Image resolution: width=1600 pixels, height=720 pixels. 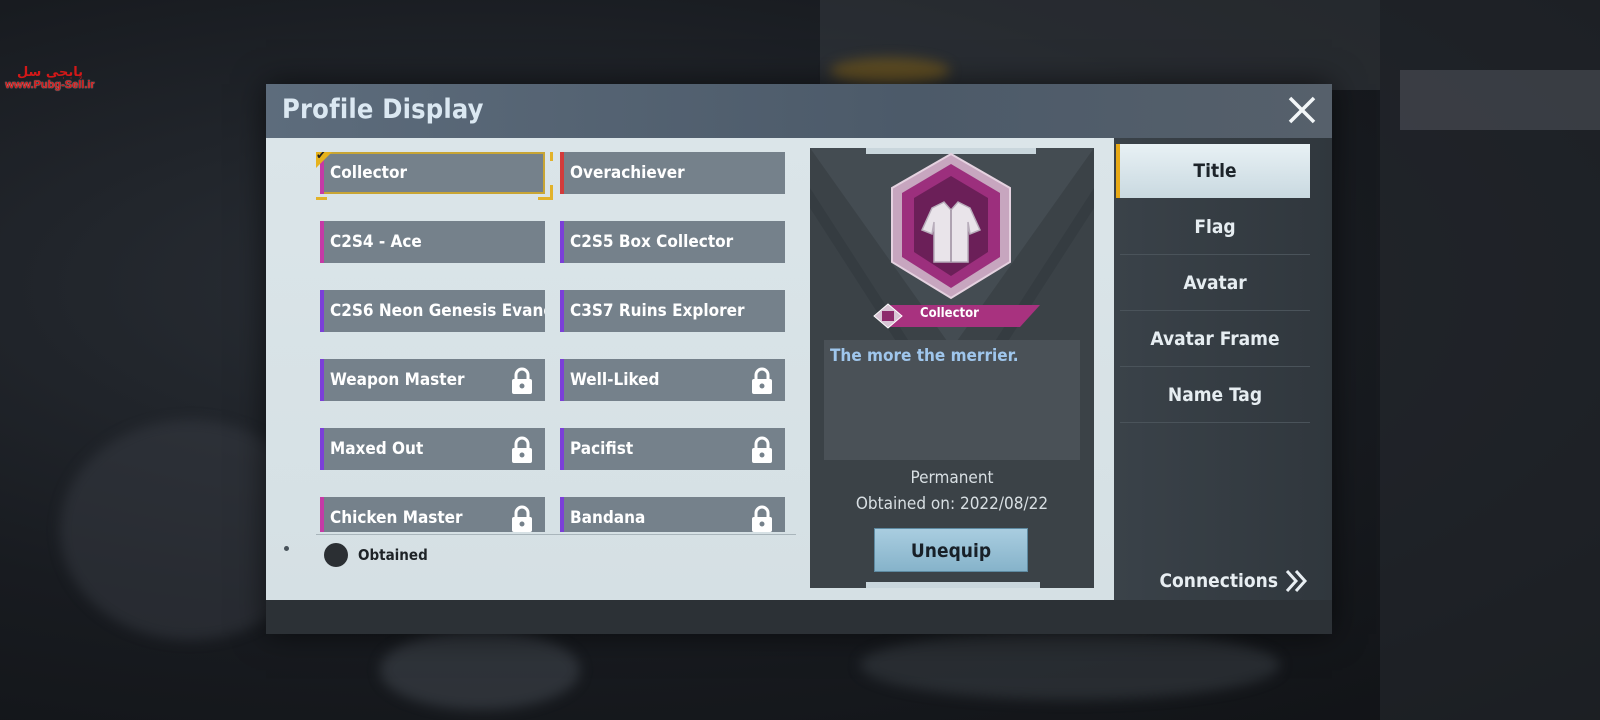 I want to click on title-item: C3S7 Ruins Explorer, so click(x=672, y=311).